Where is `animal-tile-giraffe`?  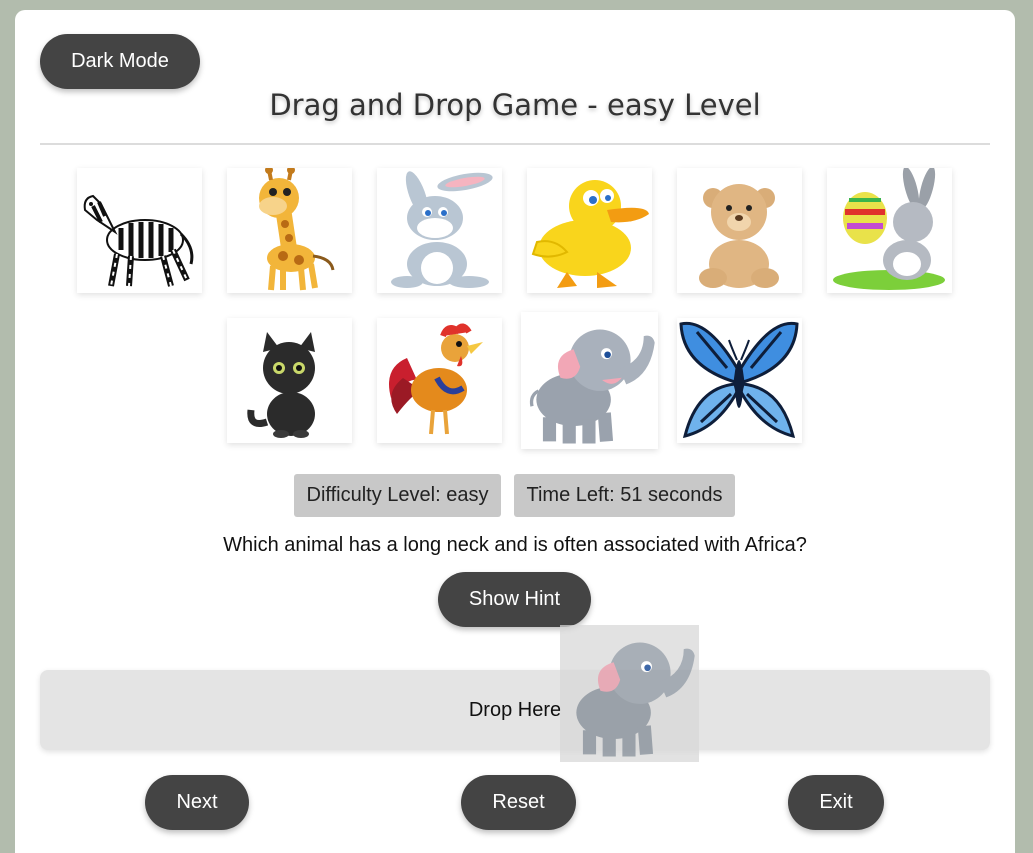 animal-tile-giraffe is located at coordinates (289, 230).